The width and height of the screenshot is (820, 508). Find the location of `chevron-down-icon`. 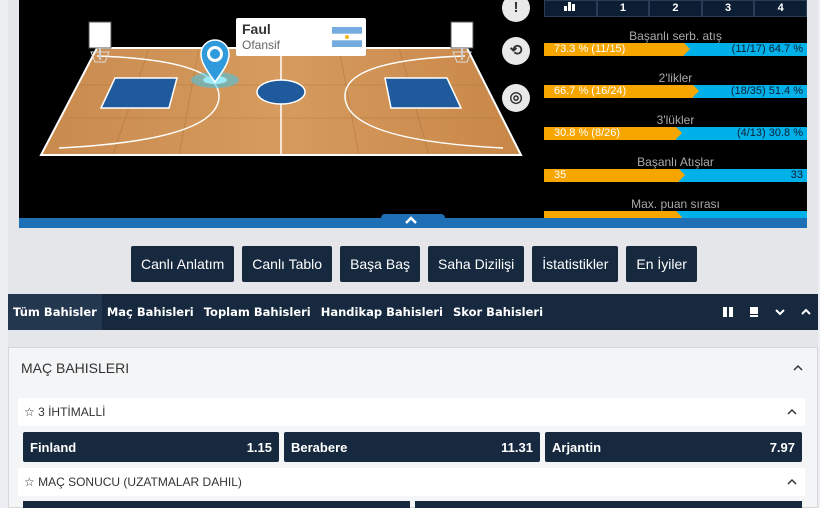

chevron-down-icon is located at coordinates (780, 312).